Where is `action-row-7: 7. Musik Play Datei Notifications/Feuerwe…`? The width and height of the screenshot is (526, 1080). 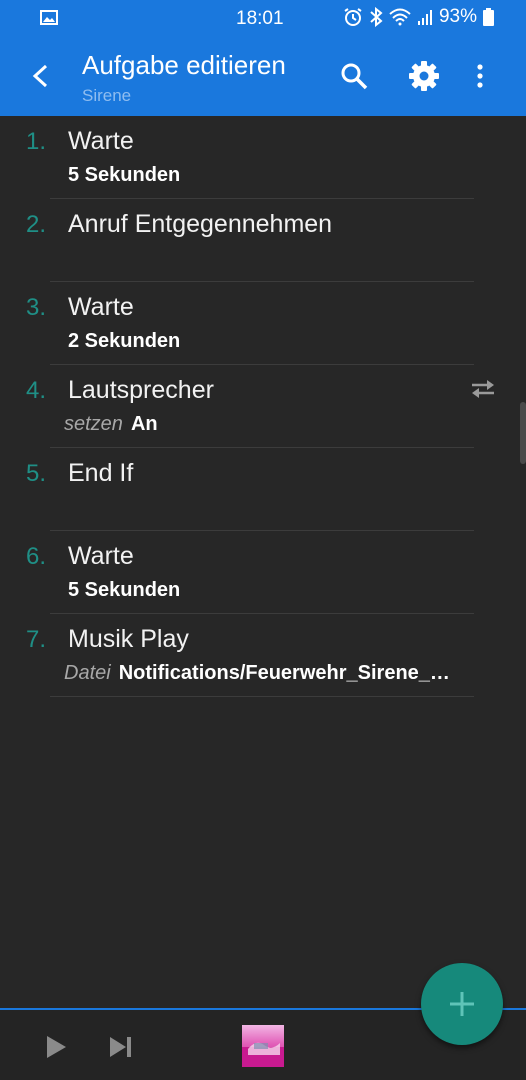 action-row-7: 7. Musik Play Datei Notifications/Feuerwe… is located at coordinates (263, 655).